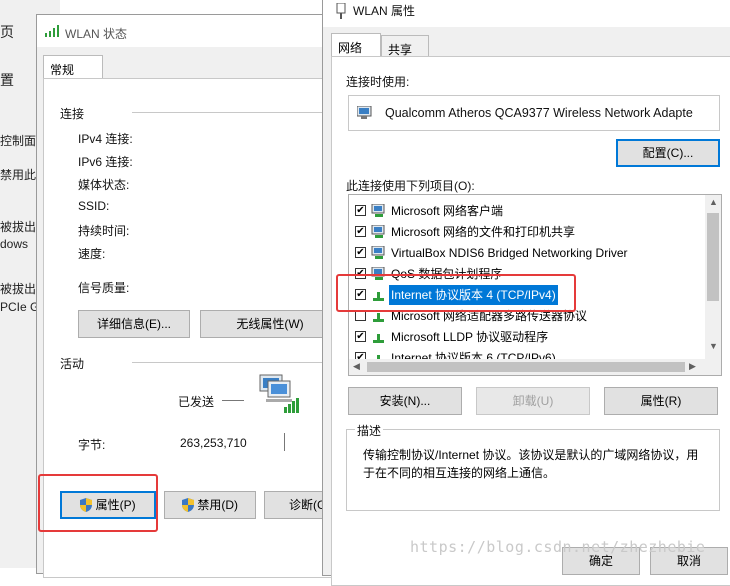 This screenshot has width=730, height=586. What do you see at coordinates (713, 346) in the screenshot?
I see `scroll-down-icon: ▼` at bounding box center [713, 346].